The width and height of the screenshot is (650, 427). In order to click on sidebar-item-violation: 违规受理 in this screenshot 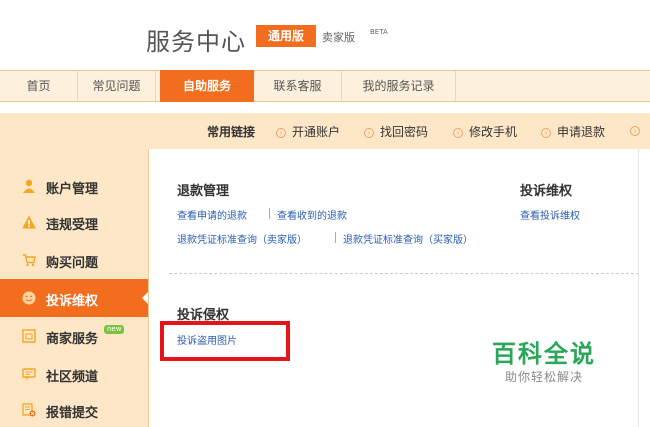, I will do `click(74, 222)`.